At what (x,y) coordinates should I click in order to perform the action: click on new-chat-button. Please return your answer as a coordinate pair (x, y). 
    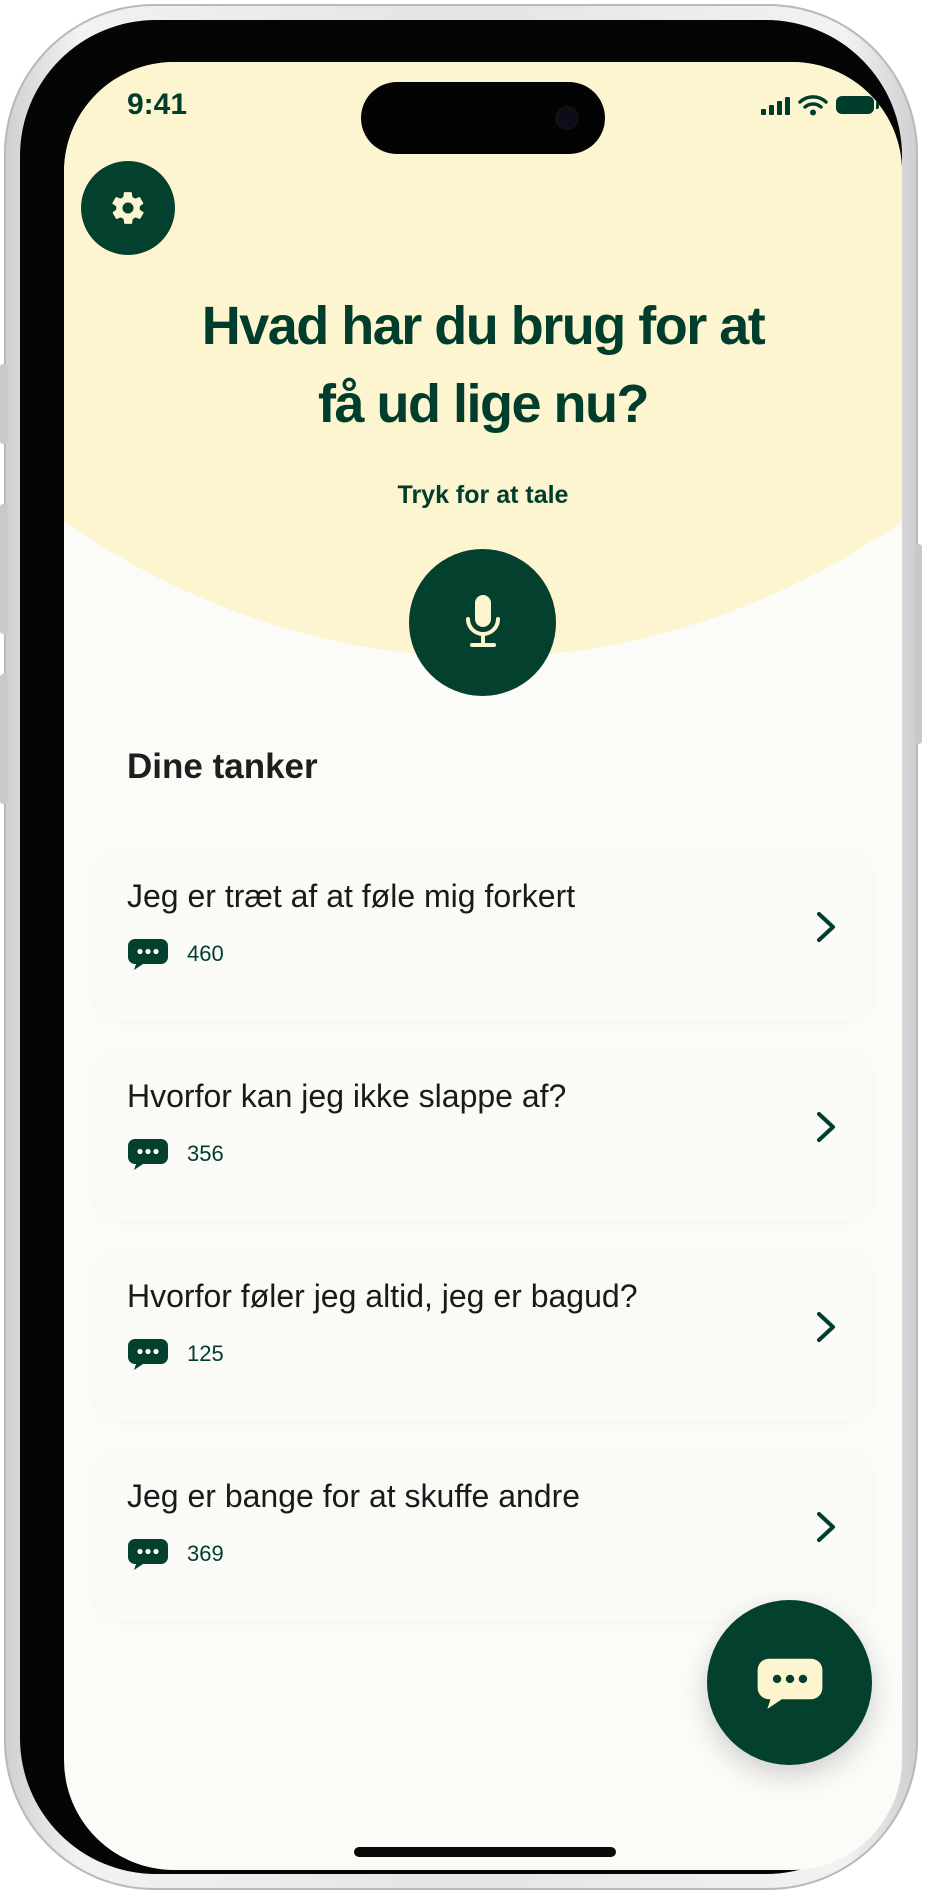
    Looking at the image, I should click on (789, 1682).